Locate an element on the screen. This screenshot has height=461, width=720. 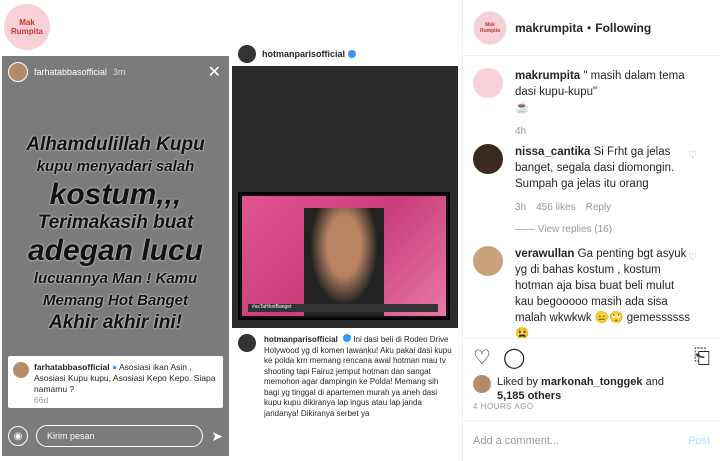
story-text-line: adegan lucu is located at coordinates (115, 250).